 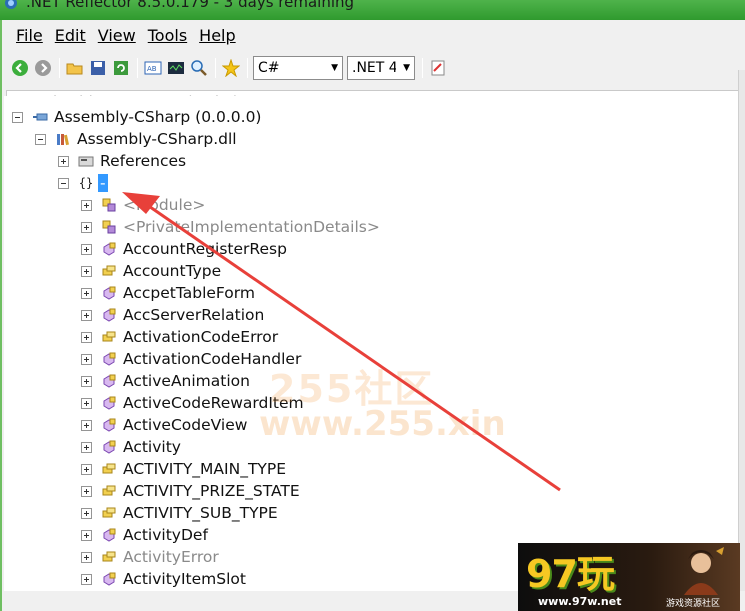 I want to click on refresh-icon, so click(x=121, y=68).